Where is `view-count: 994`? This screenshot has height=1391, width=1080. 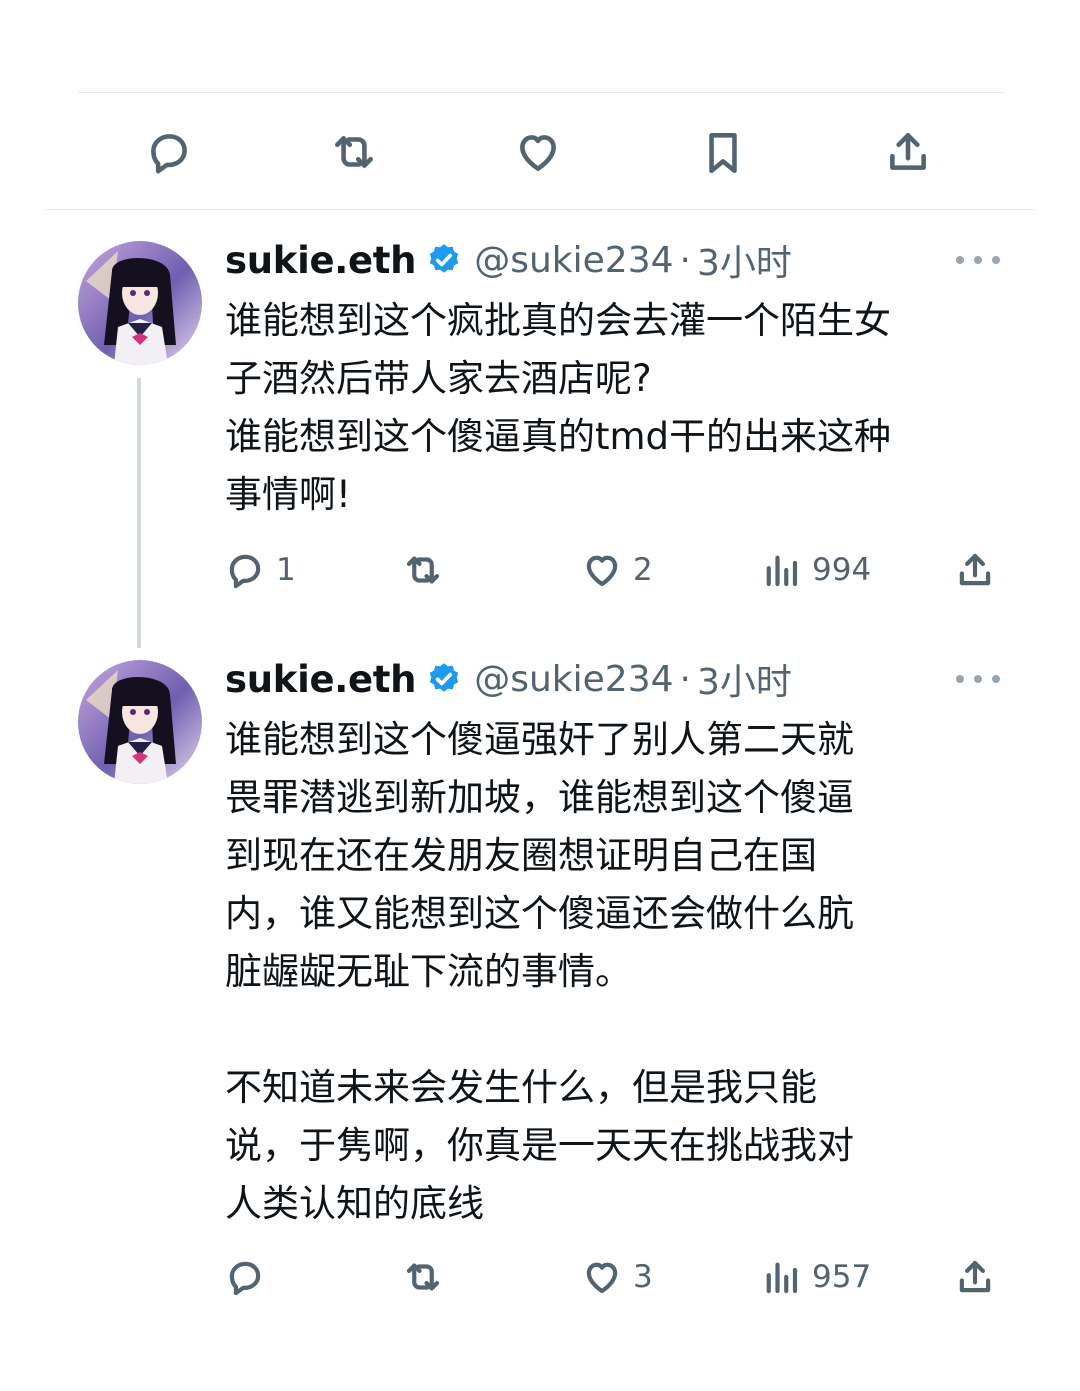
view-count: 994 is located at coordinates (842, 570).